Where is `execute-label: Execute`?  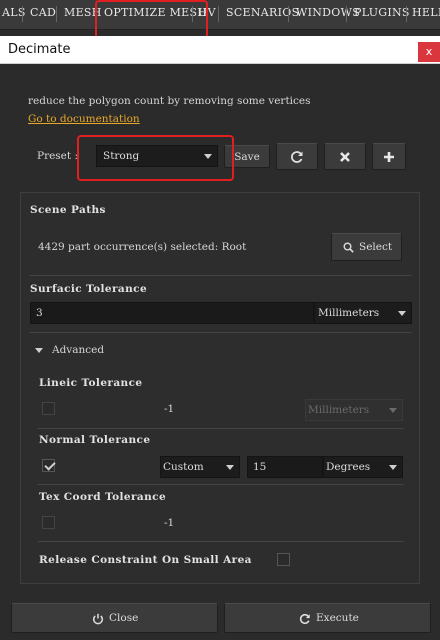 execute-label: Execute is located at coordinates (337, 618).